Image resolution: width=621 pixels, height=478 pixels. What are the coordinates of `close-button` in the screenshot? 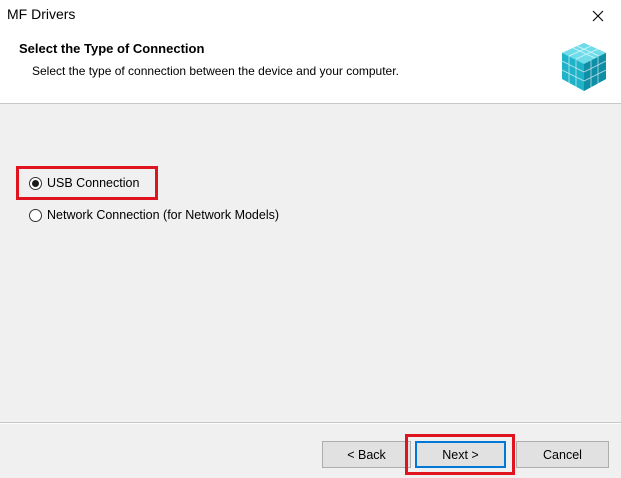 It's located at (598, 15).